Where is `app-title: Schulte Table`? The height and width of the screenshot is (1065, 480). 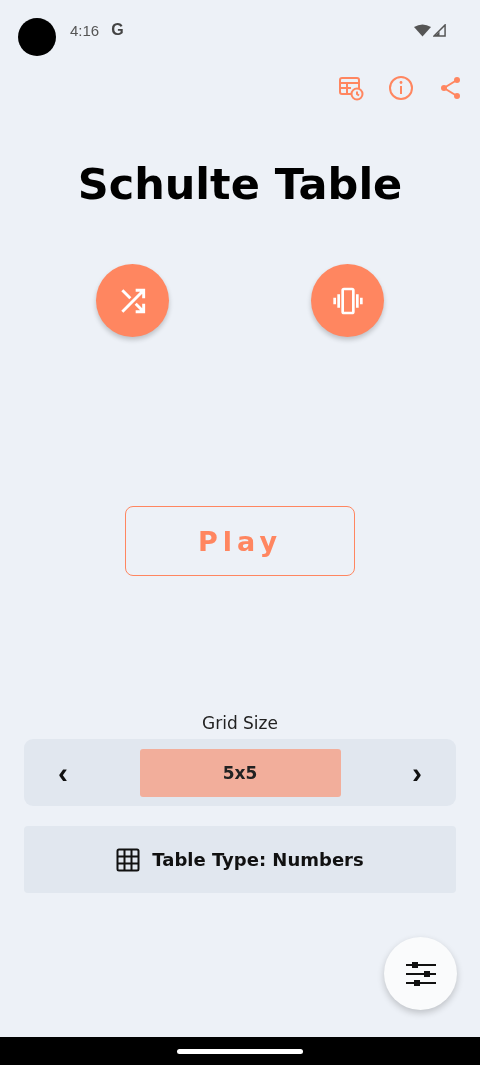
app-title: Schulte Table is located at coordinates (240, 184).